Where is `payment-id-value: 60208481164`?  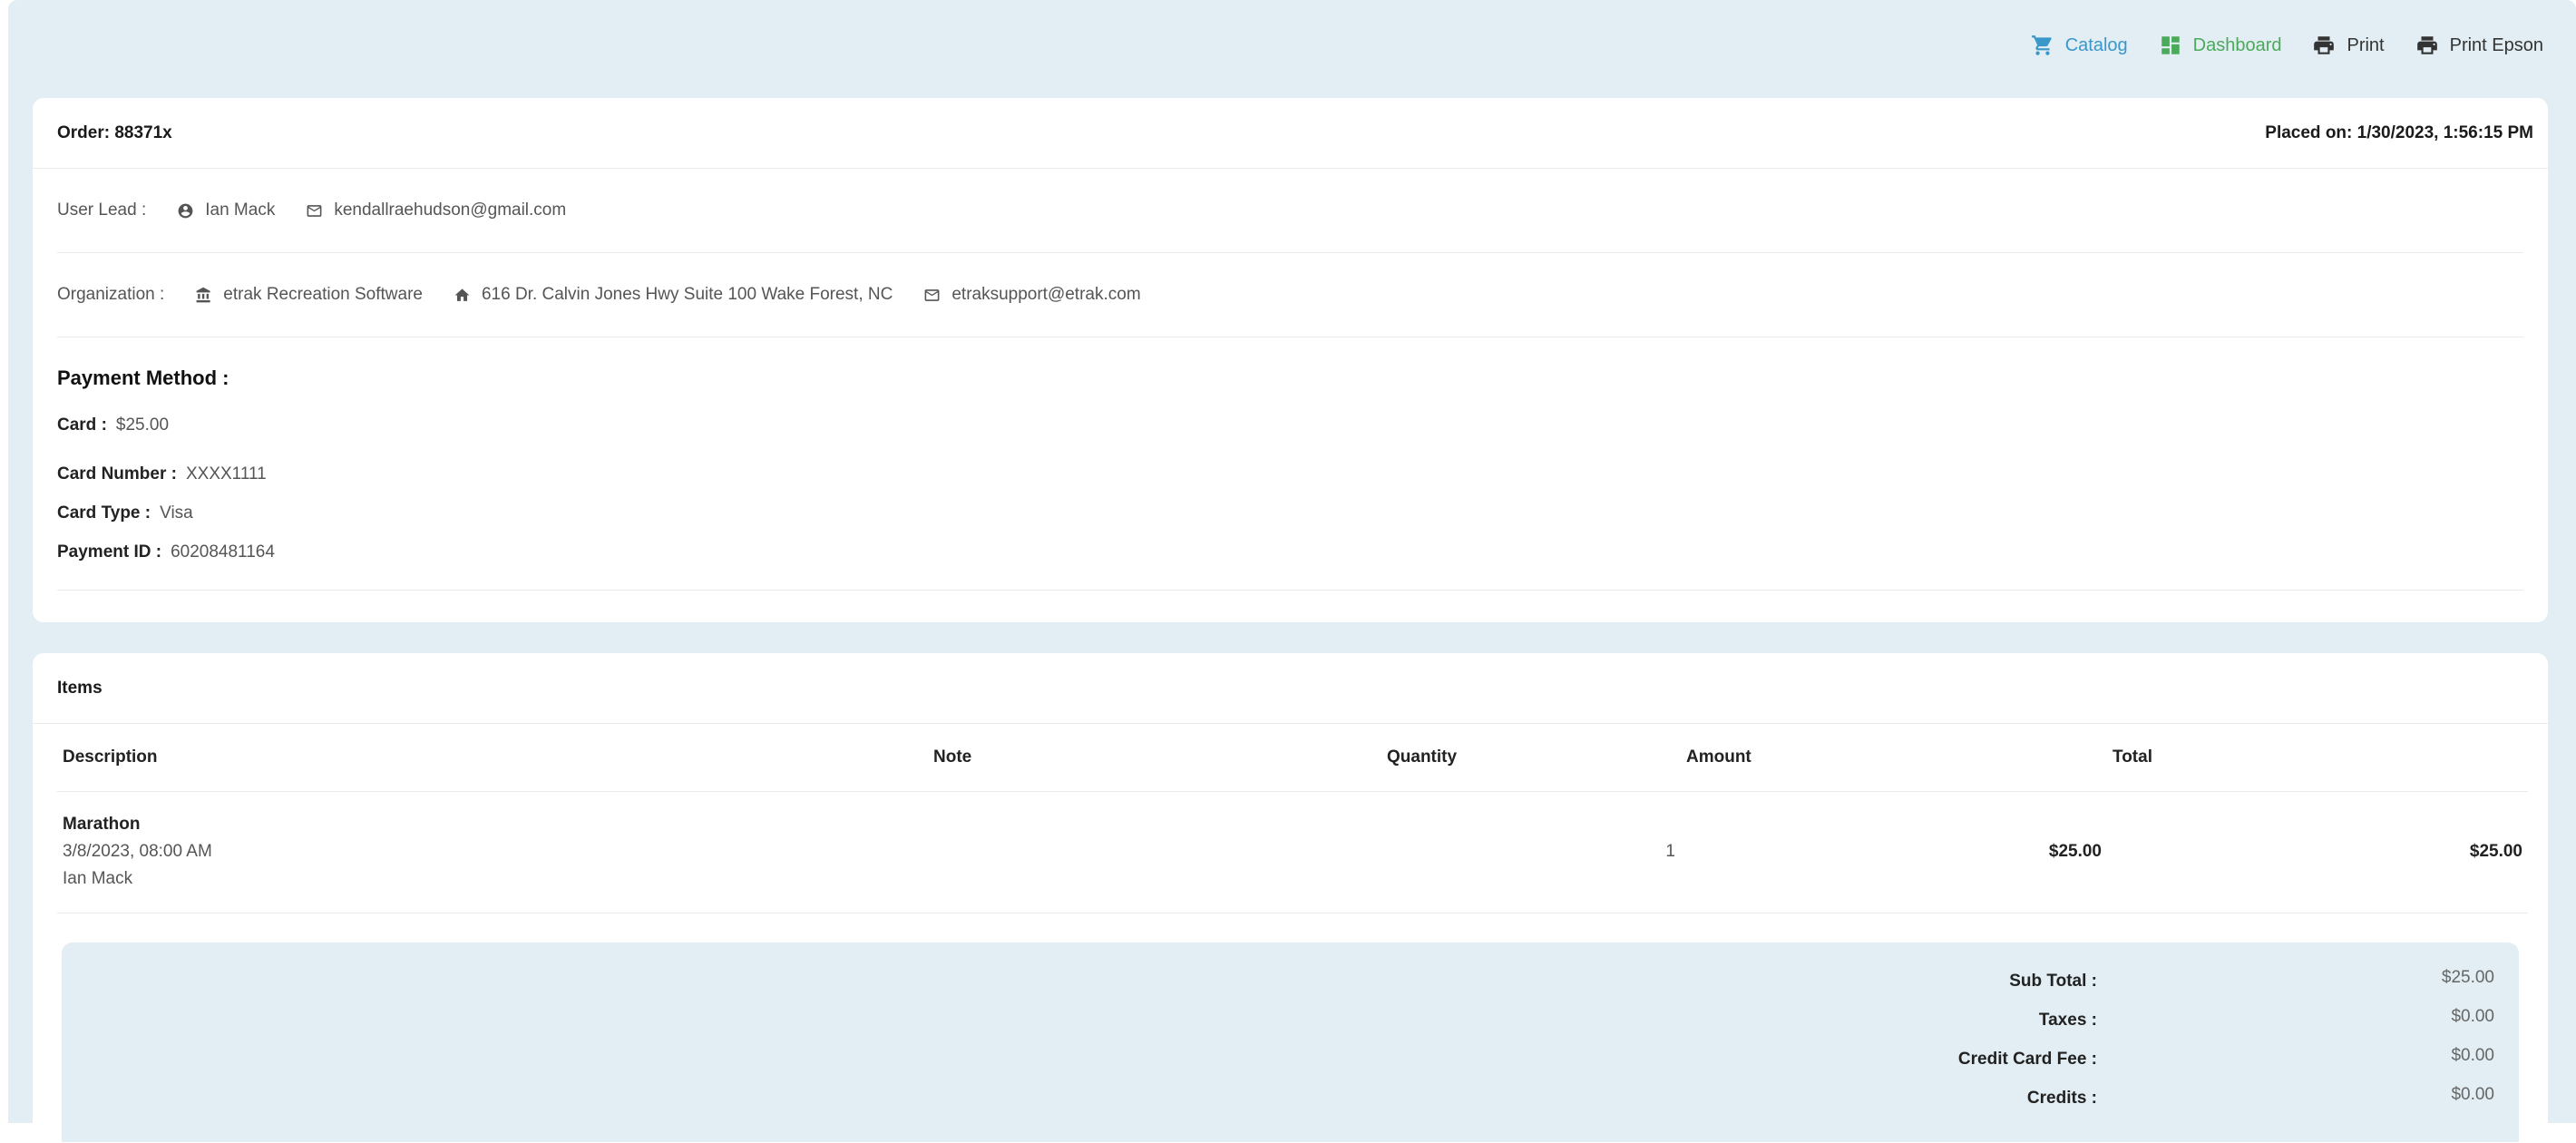 payment-id-value: 60208481164 is located at coordinates (223, 552).